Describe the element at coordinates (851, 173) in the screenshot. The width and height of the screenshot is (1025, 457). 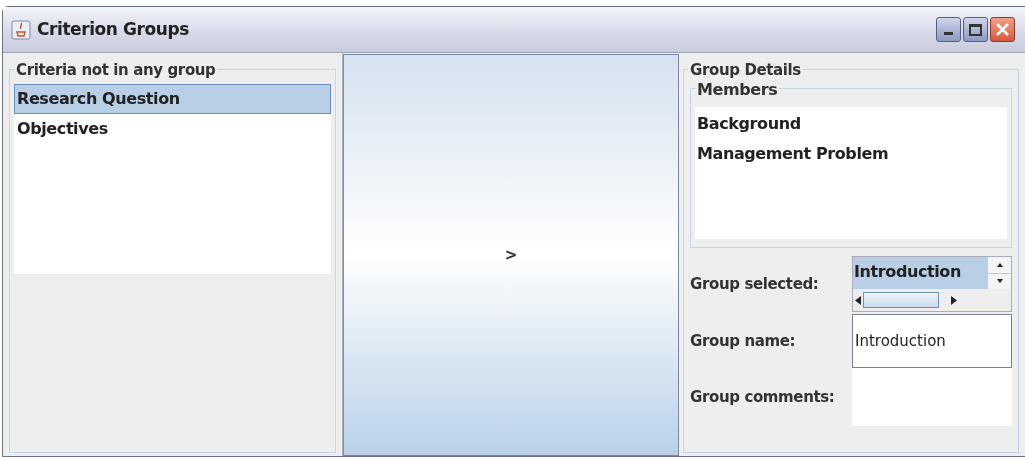
I see `members-list: Background Management Problem` at that location.